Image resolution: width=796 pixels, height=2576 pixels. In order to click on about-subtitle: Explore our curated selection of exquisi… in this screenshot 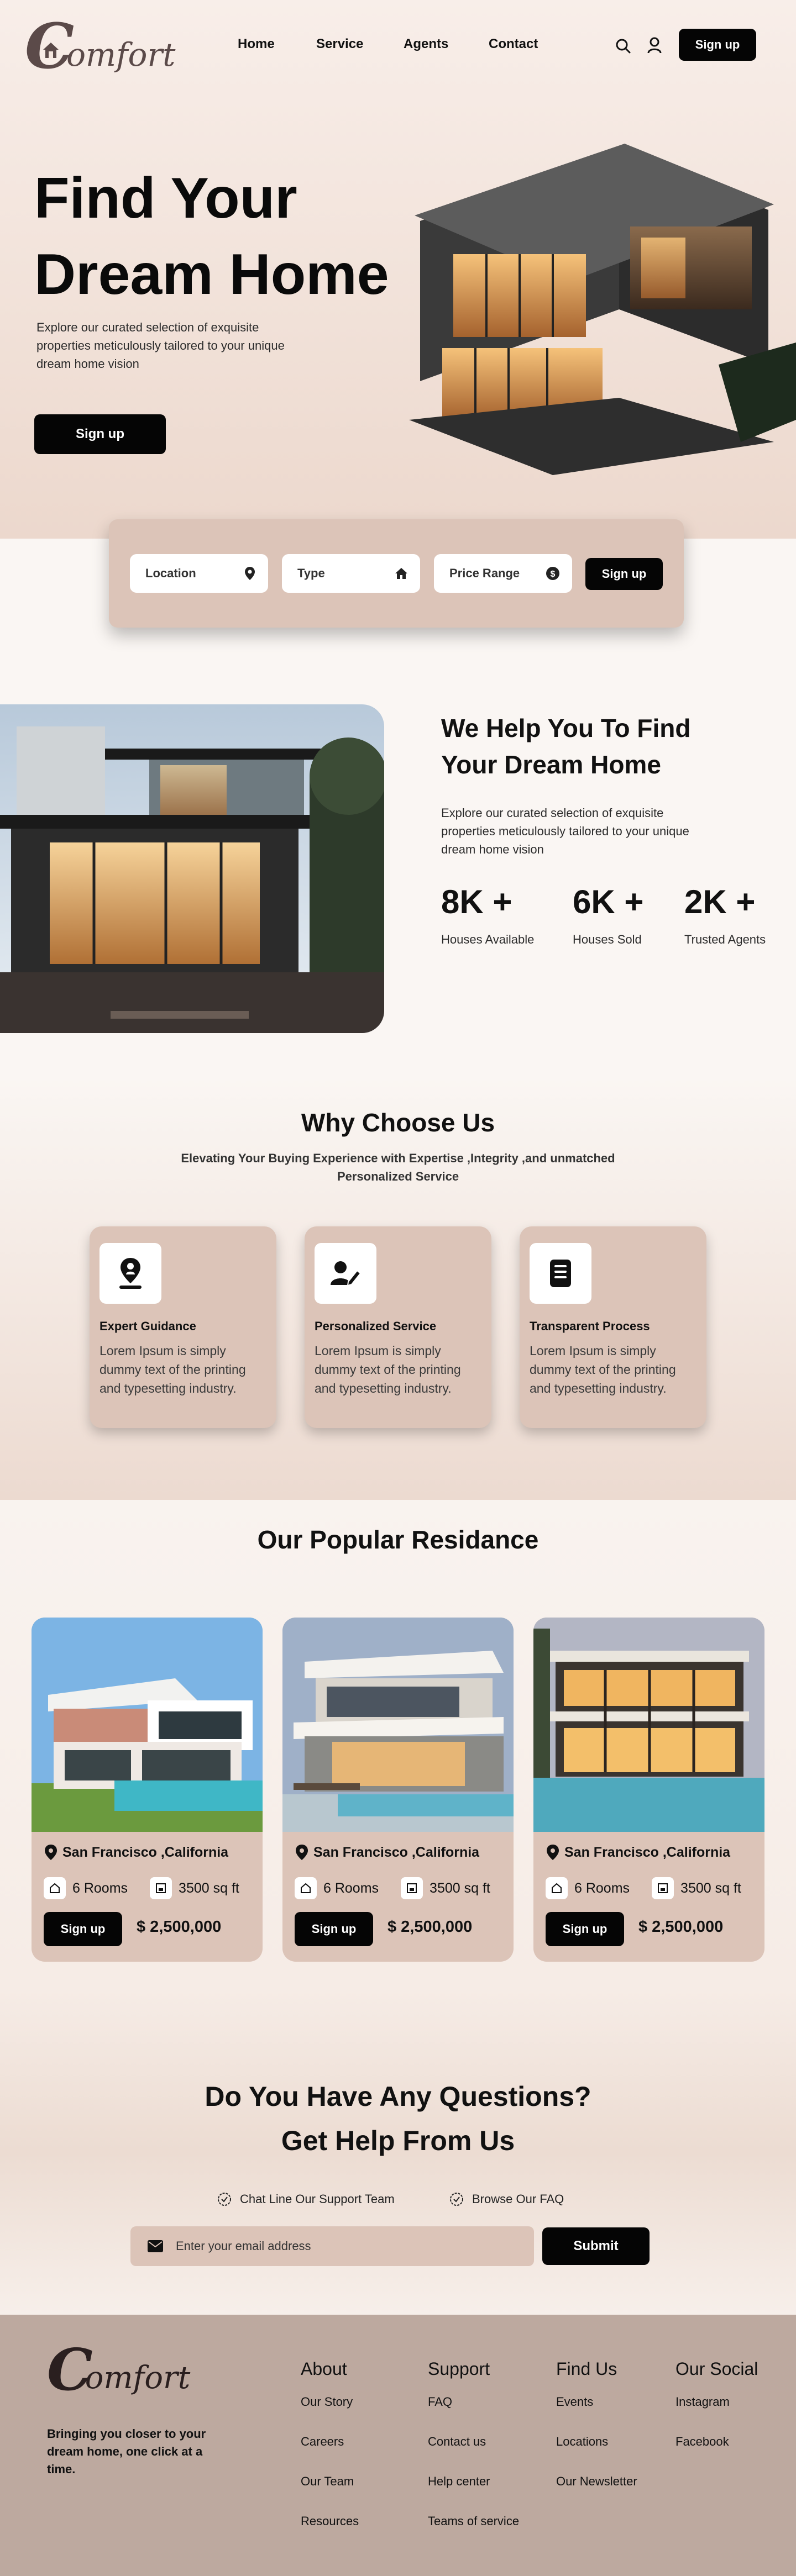, I will do `click(565, 831)`.